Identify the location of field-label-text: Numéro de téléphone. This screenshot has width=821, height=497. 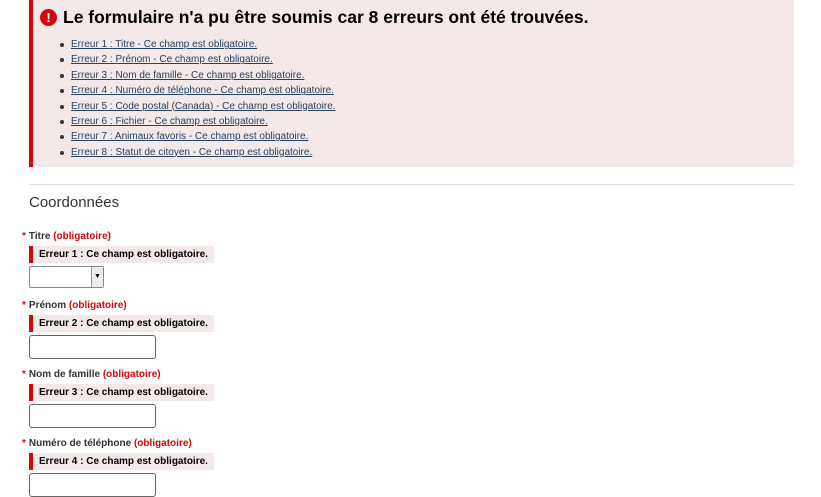
(80, 443).